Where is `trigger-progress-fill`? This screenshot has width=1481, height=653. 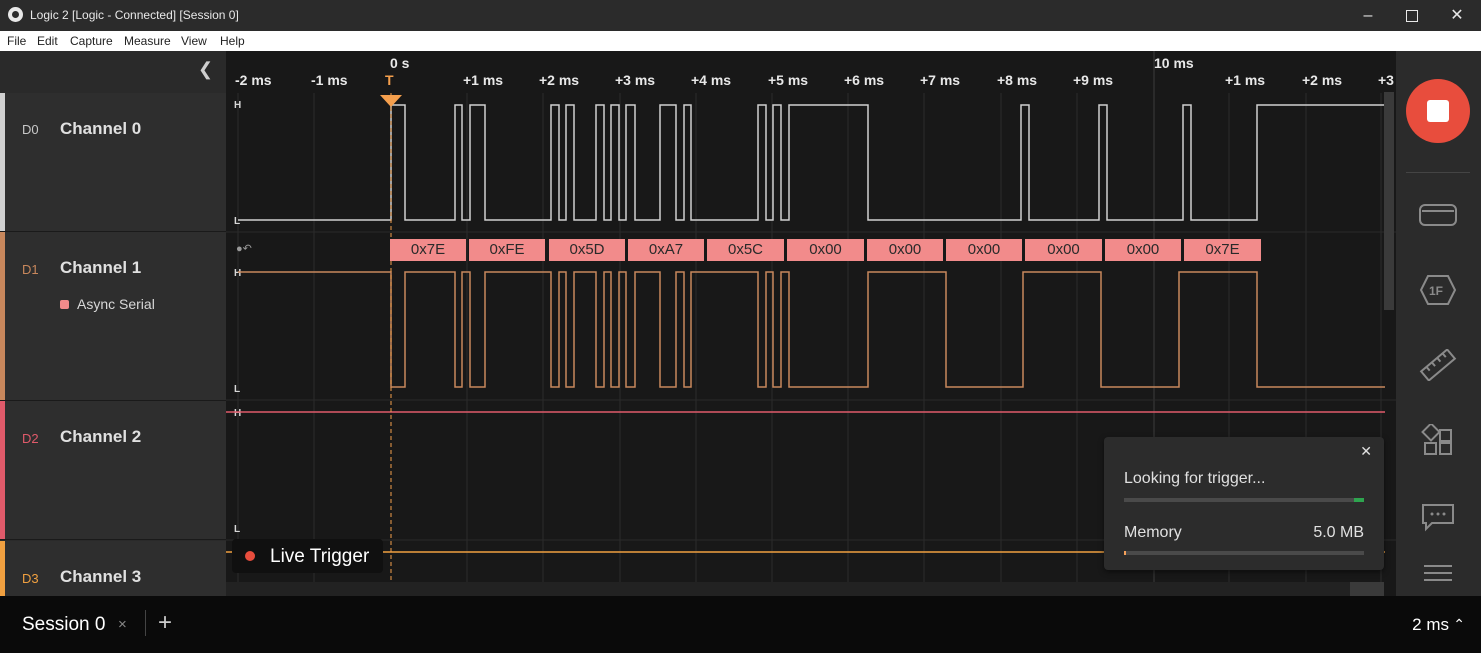
trigger-progress-fill is located at coordinates (1359, 500).